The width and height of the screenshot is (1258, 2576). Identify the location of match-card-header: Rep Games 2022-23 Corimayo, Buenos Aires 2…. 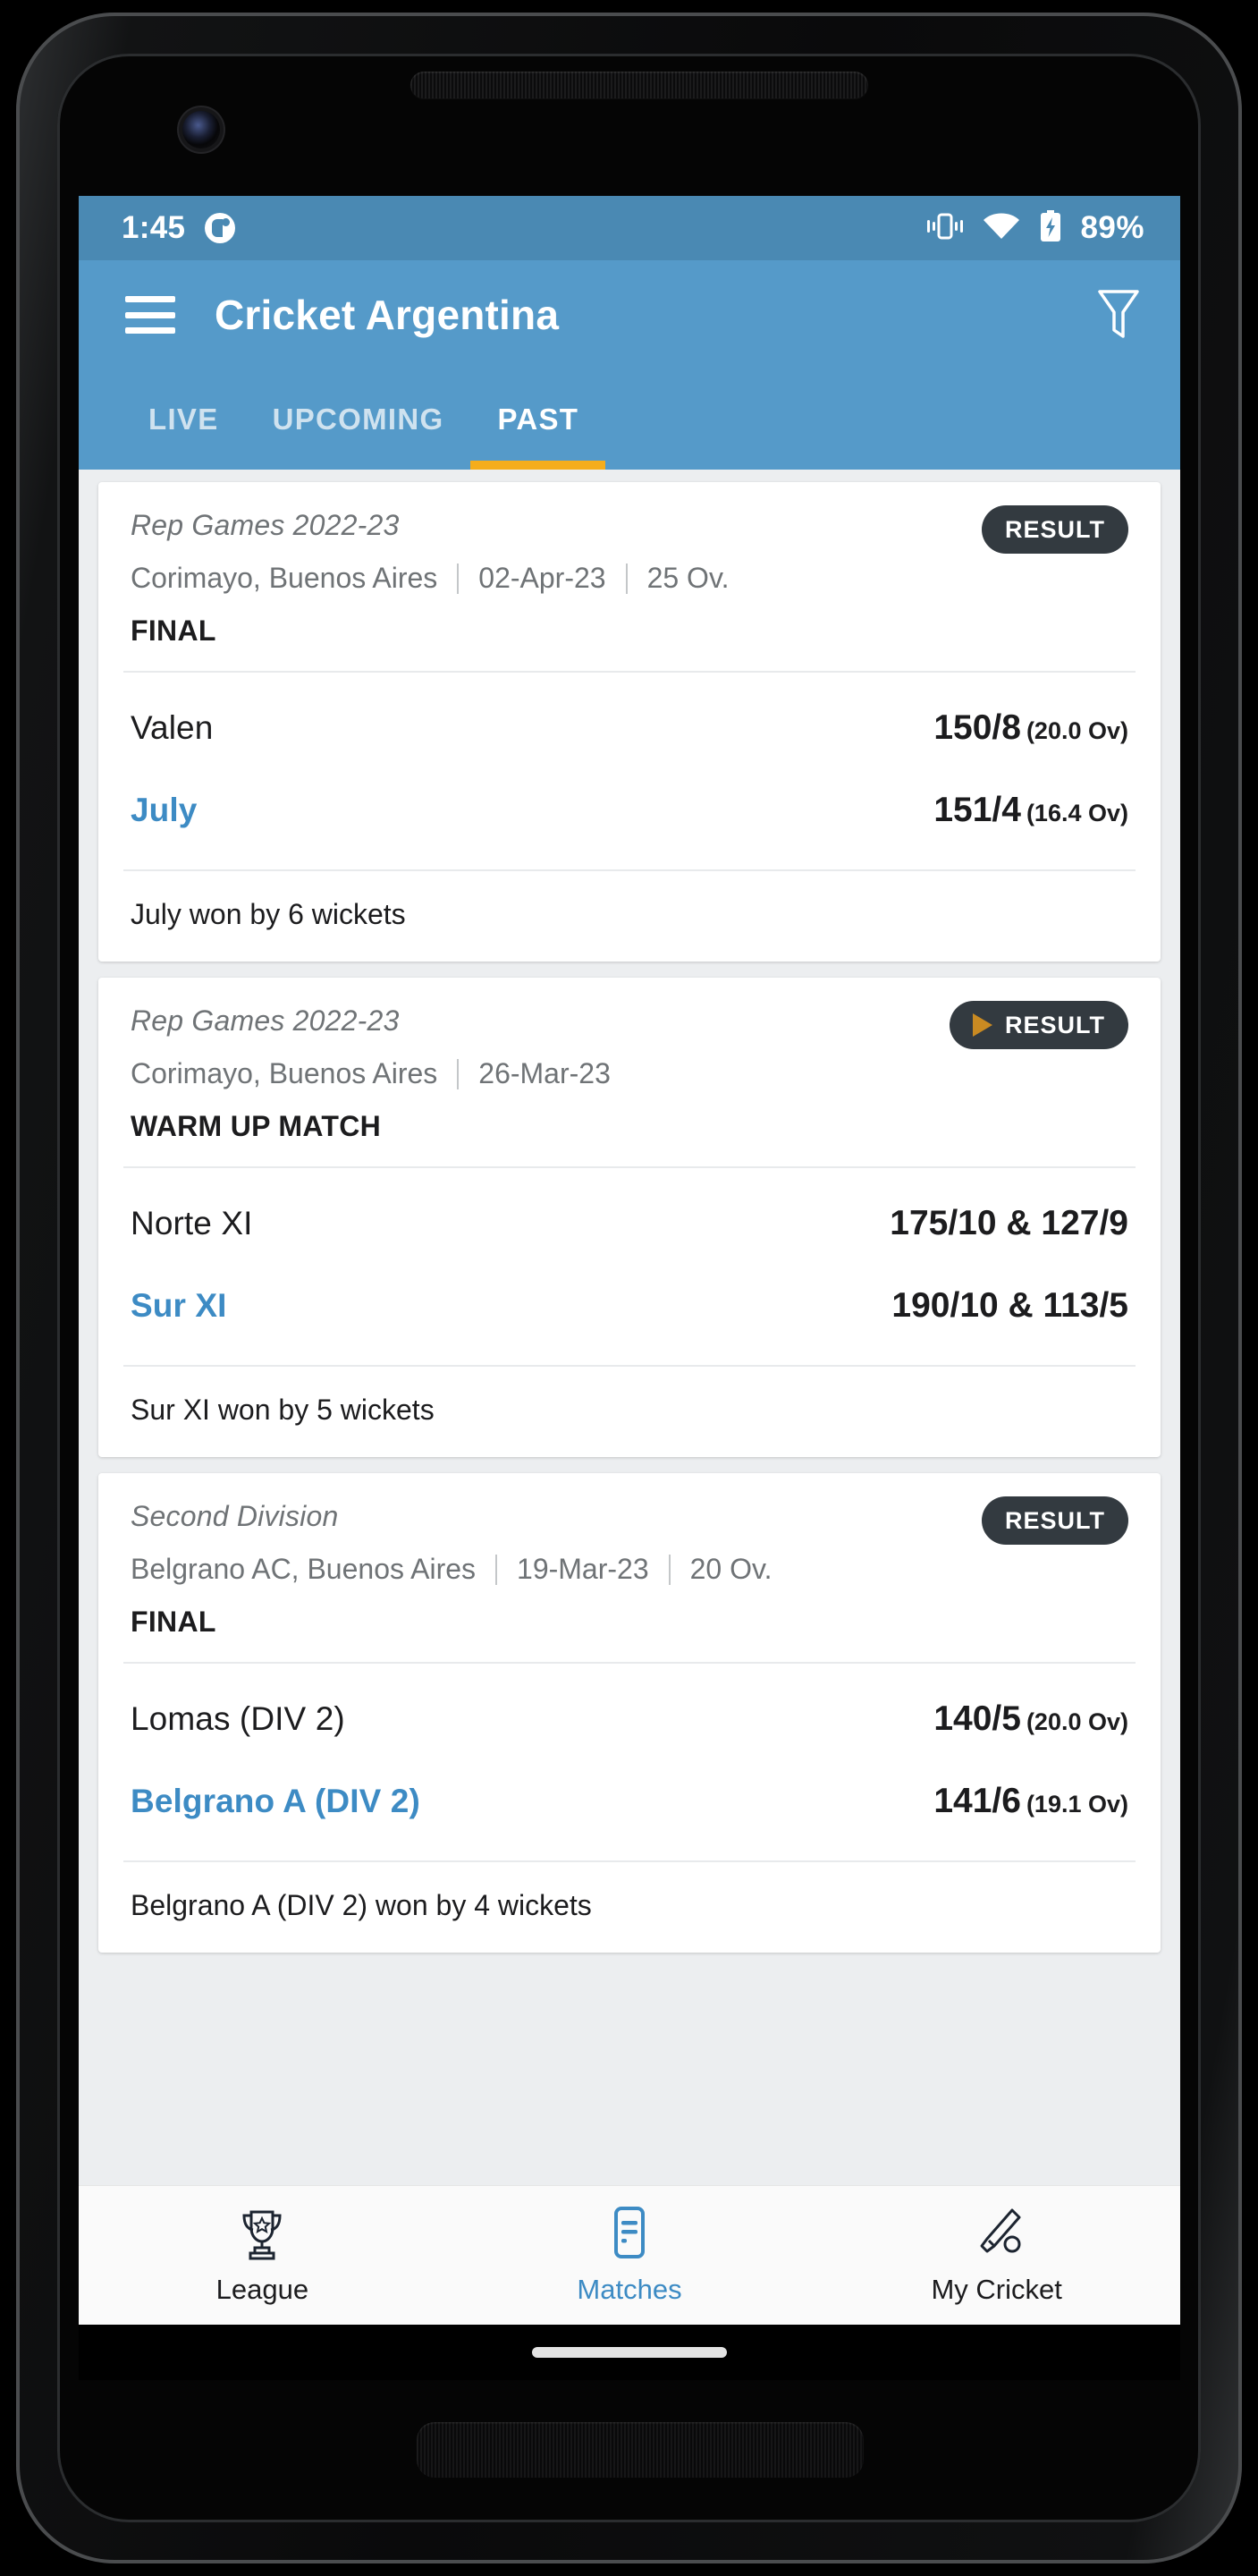
(629, 1072).